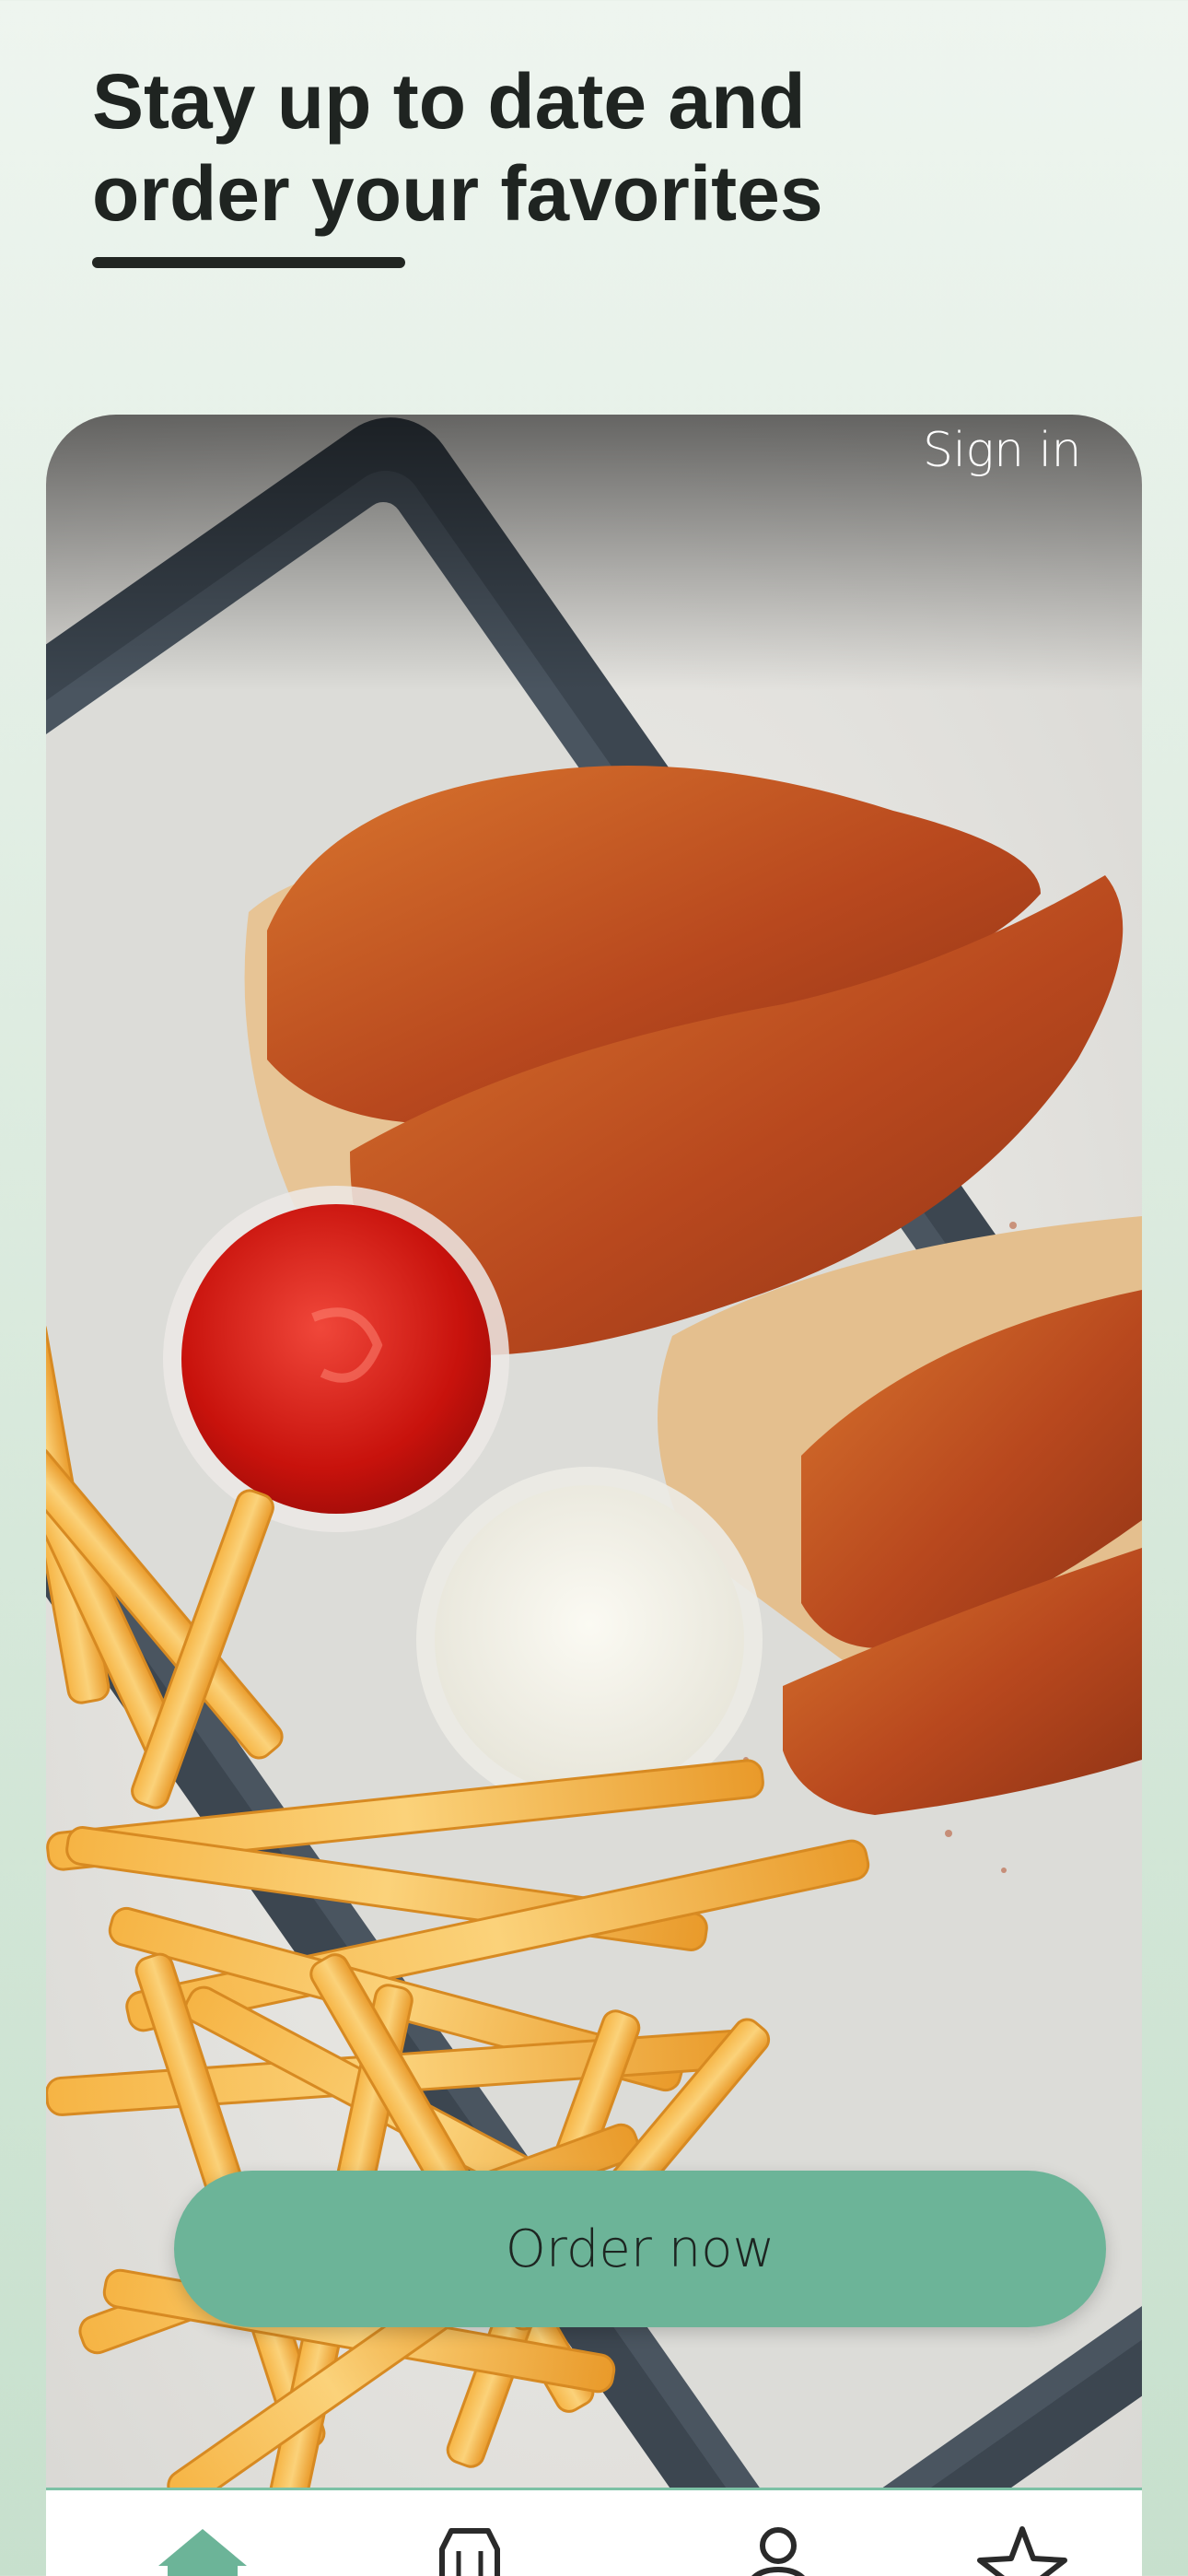 The height and width of the screenshot is (2576, 1188). Describe the element at coordinates (457, 193) in the screenshot. I see `page-title-line-2: order your favorites` at that location.